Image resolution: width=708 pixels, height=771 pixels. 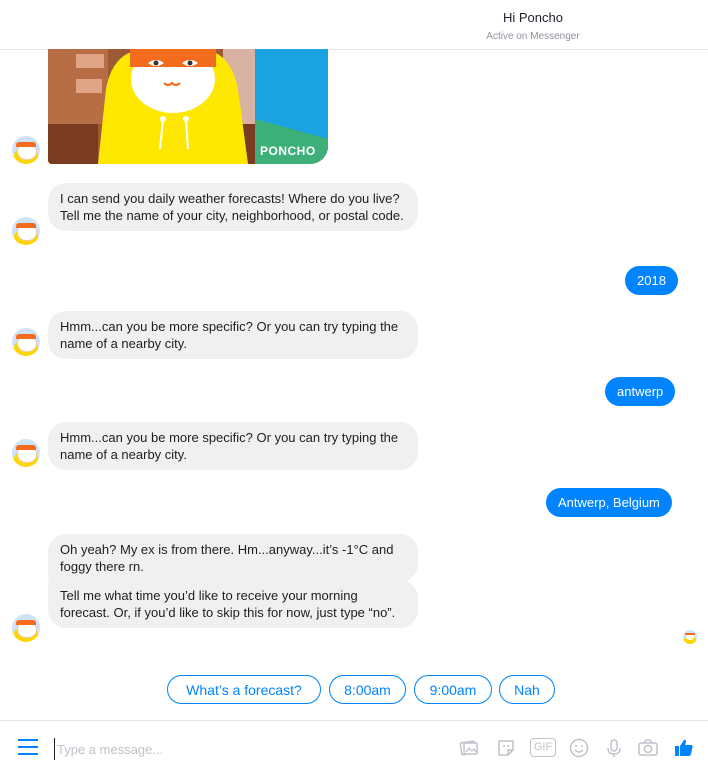 What do you see at coordinates (651, 280) in the screenshot?
I see `message-bubble-user: 2018` at bounding box center [651, 280].